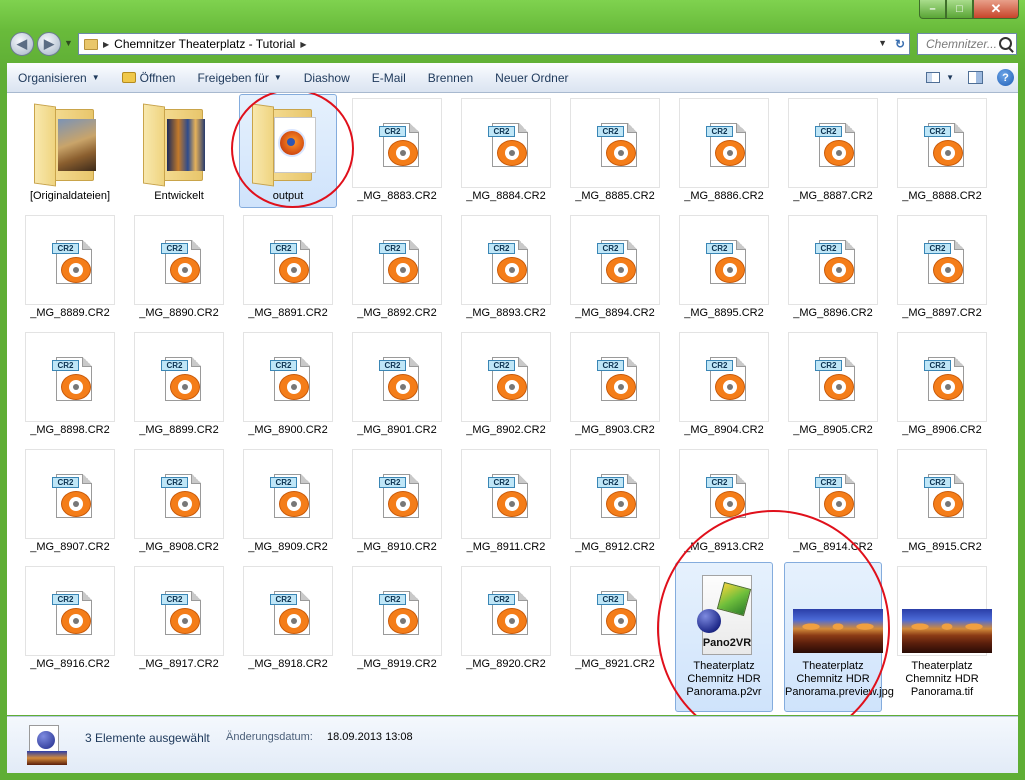 The height and width of the screenshot is (780, 1025). Describe the element at coordinates (615, 268) in the screenshot. I see `file-item: CR2 _MG_8894.CR2` at that location.